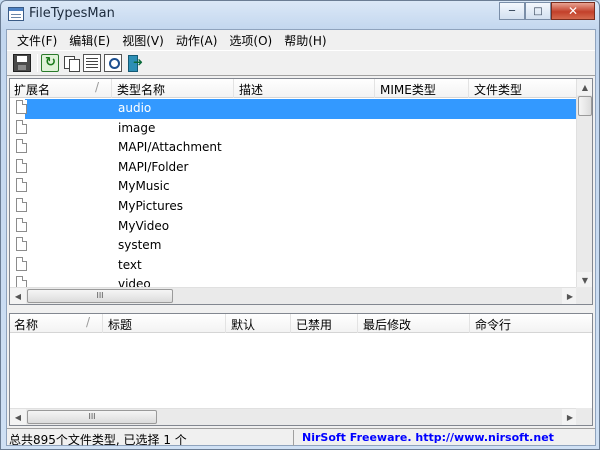  What do you see at coordinates (61, 88) in the screenshot?
I see `column-extension: 扩展名 /` at bounding box center [61, 88].